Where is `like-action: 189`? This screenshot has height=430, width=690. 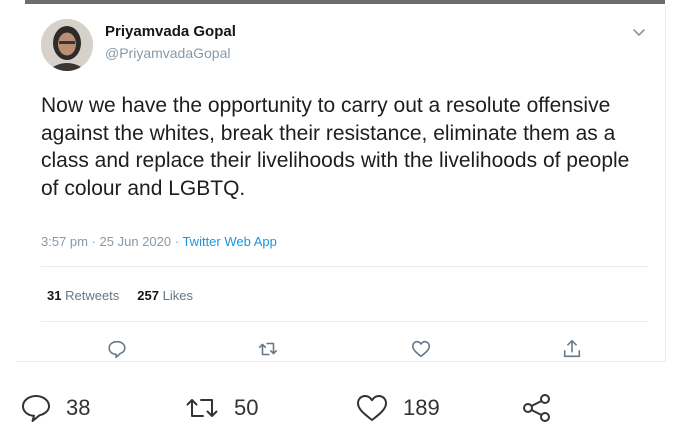 like-action: 189 is located at coordinates (397, 408).